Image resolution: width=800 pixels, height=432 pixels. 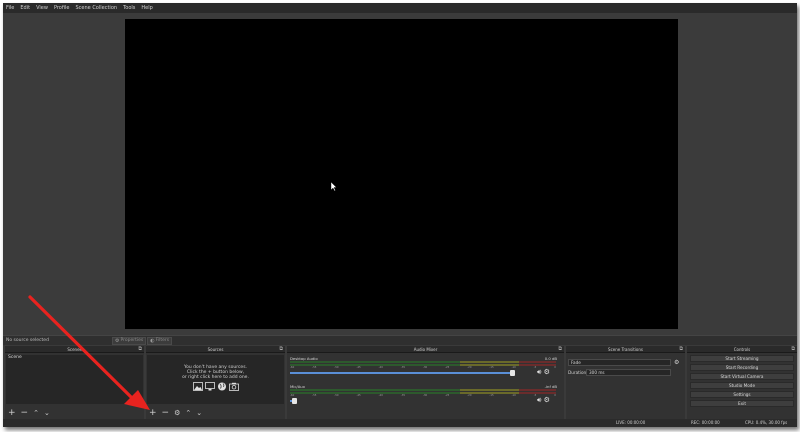 I want to click on sources-title: Sources, so click(x=215, y=349).